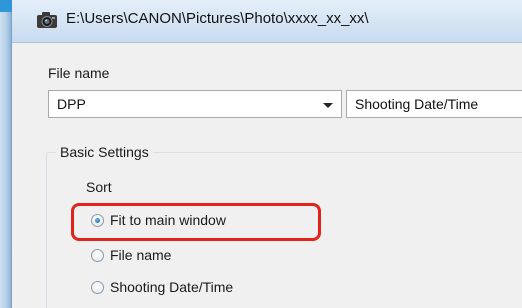 This screenshot has width=522, height=308. What do you see at coordinates (141, 255) in the screenshot?
I see `sort-option-label: File name` at bounding box center [141, 255].